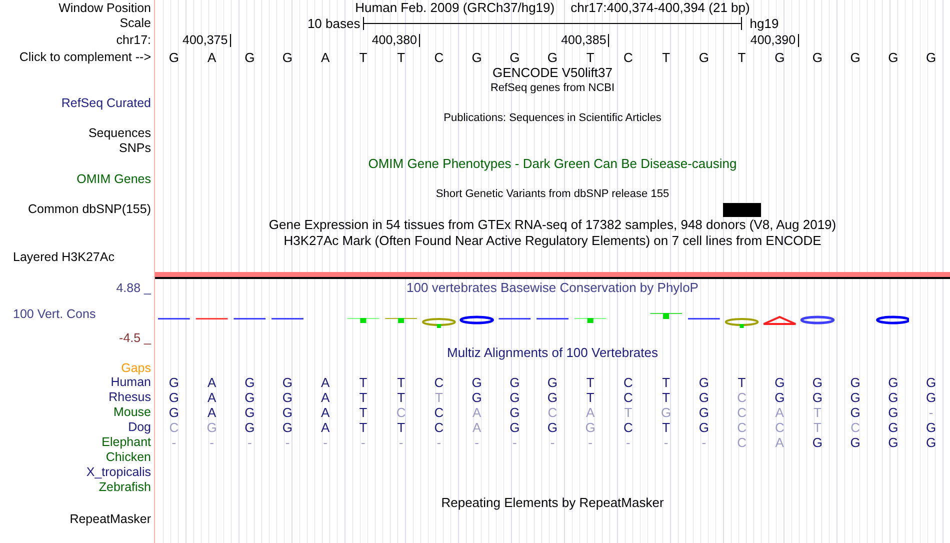 The image size is (950, 543). Describe the element at coordinates (552, 225) in the screenshot. I see `track-title: Gene Expression in 54 tissues from GTEx RNA-seq of 17382 samples, 948 donors (V8, Aug 2019)` at that location.